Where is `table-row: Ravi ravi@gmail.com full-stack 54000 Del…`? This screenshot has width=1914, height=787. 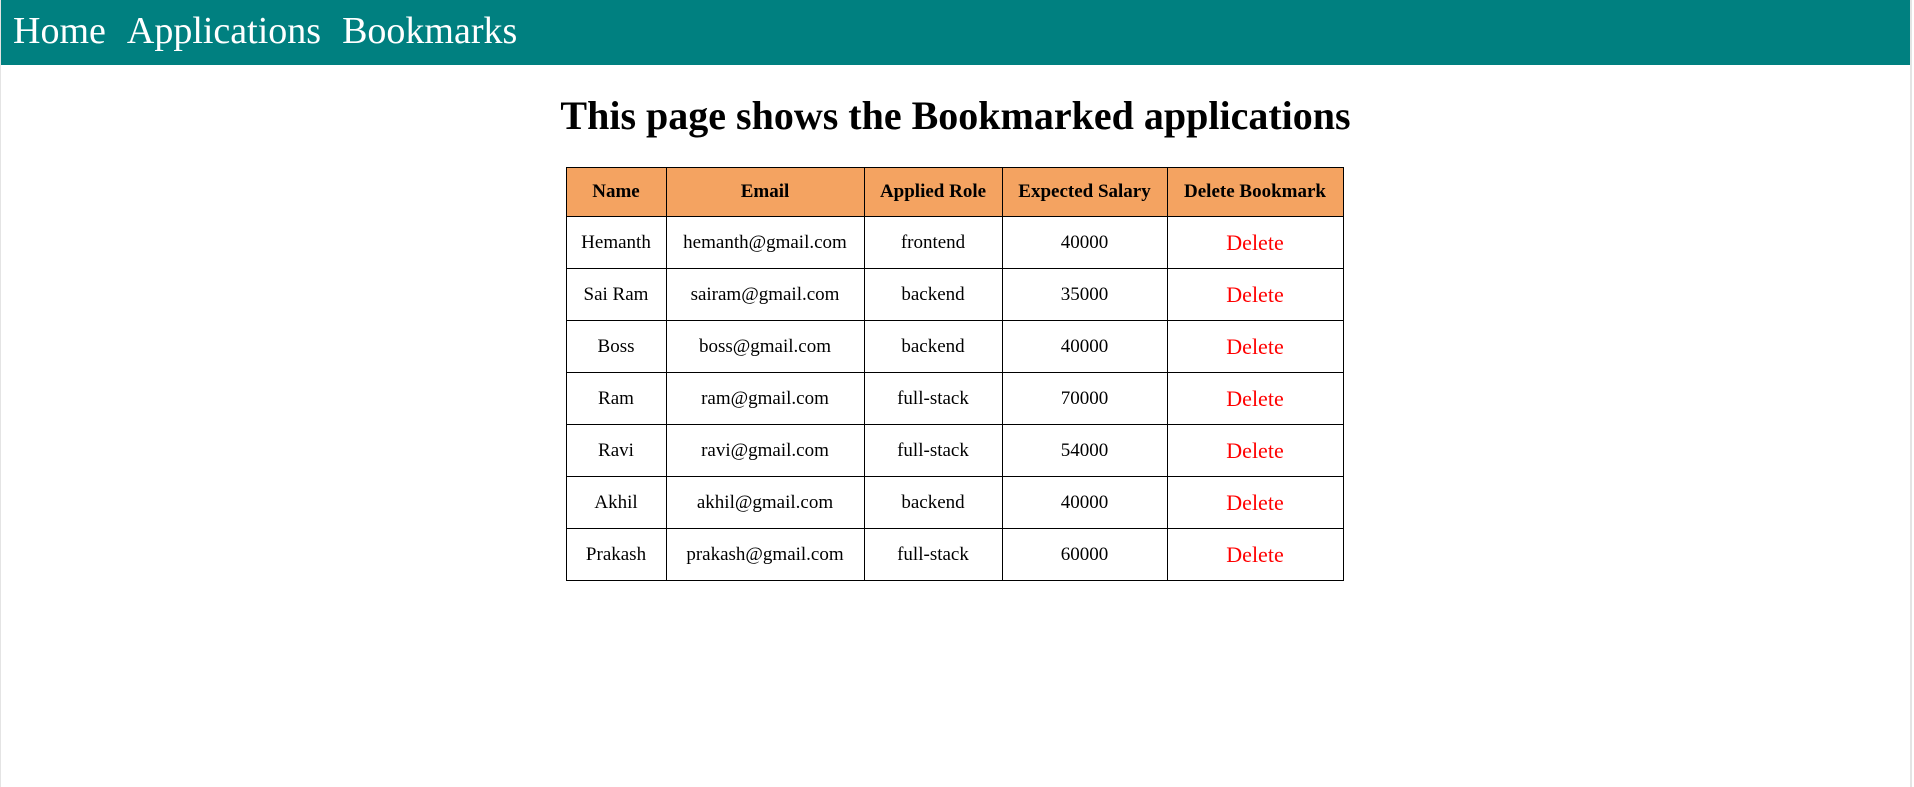 table-row: Ravi ravi@gmail.com full-stack 54000 Del… is located at coordinates (954, 450).